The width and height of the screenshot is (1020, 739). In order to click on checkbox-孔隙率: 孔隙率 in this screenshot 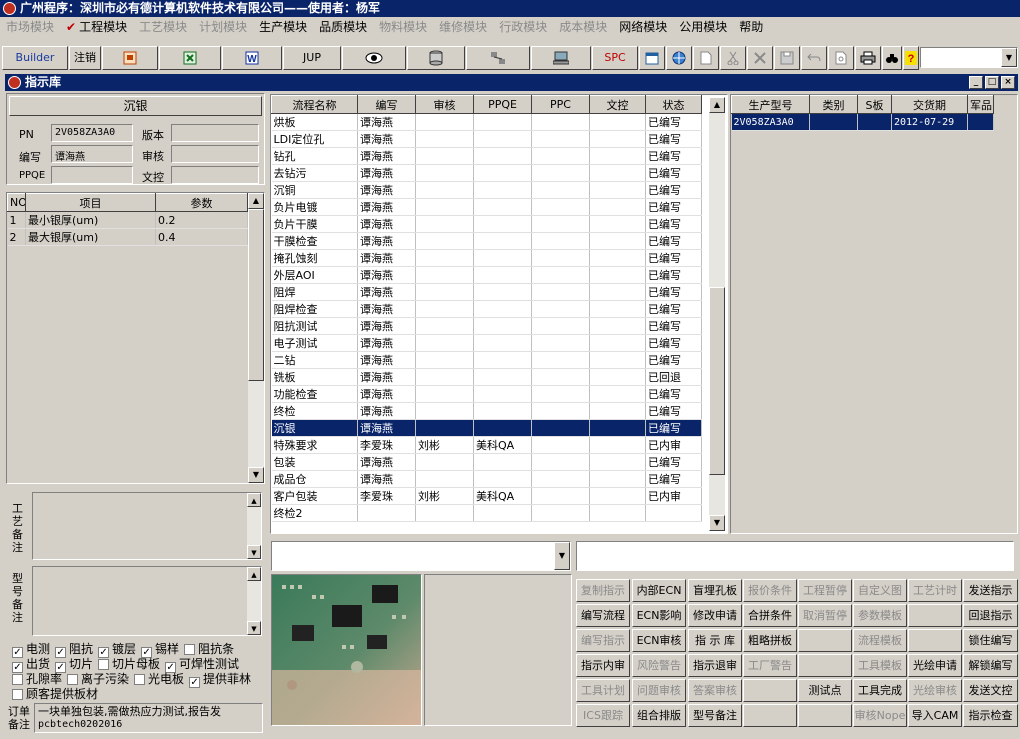, I will do `click(37, 679)`.